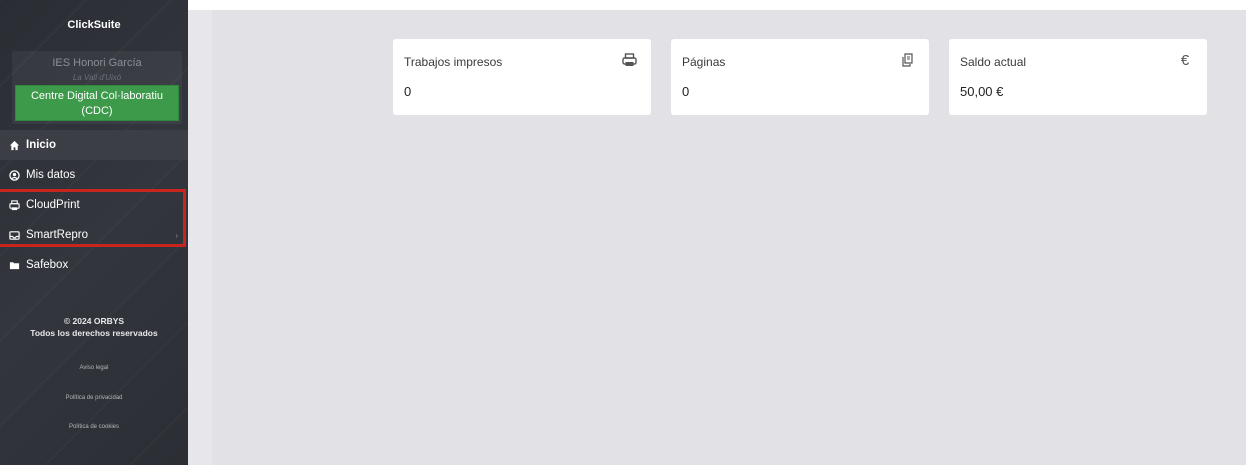 The image size is (1246, 465). What do you see at coordinates (176, 235) in the screenshot?
I see `chevron-right-icon: ›` at bounding box center [176, 235].